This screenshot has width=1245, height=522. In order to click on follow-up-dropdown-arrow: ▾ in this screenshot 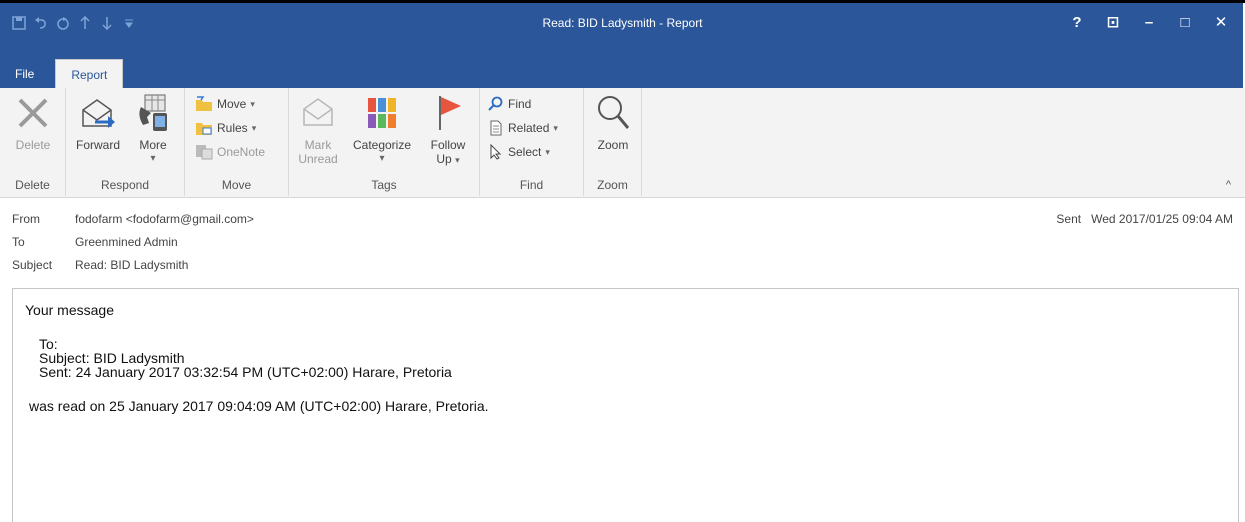, I will do `click(457, 160)`.